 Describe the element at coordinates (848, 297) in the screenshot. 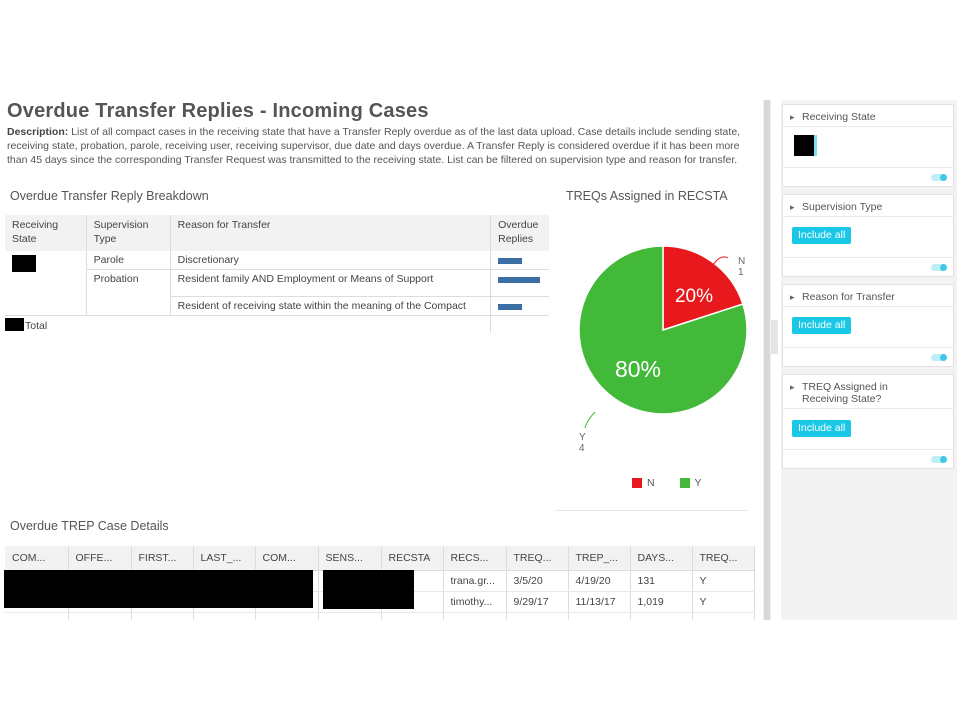

I see `filter-label: Reason for Transfer` at that location.